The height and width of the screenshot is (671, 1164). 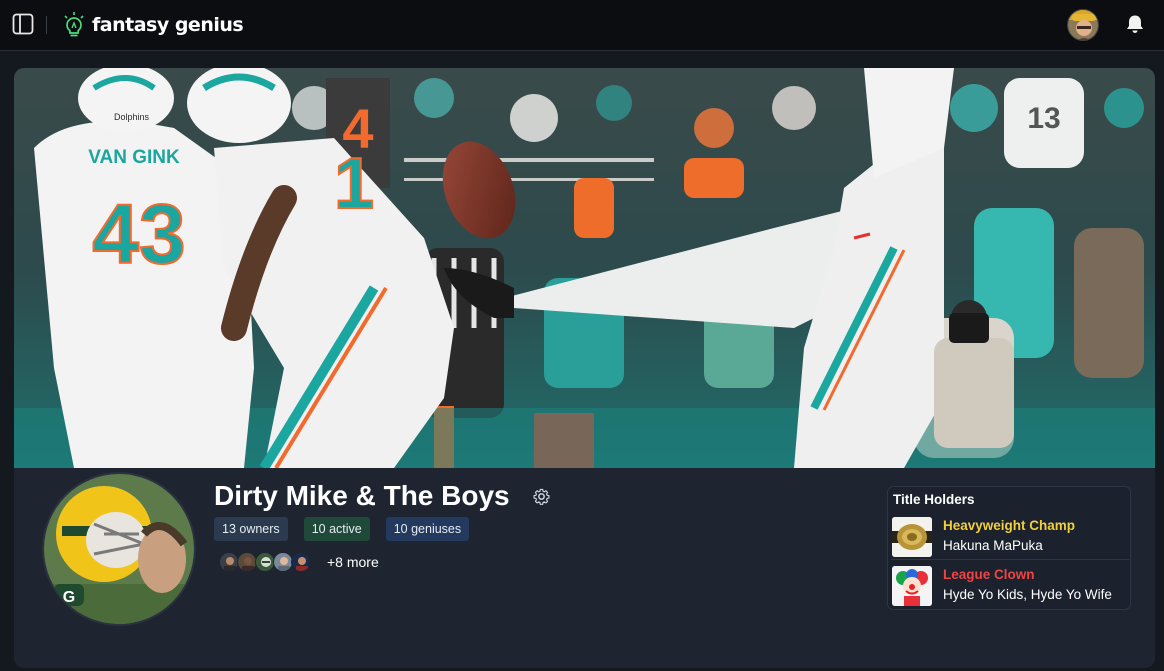 I want to click on user-avatar, so click(x=1083, y=25).